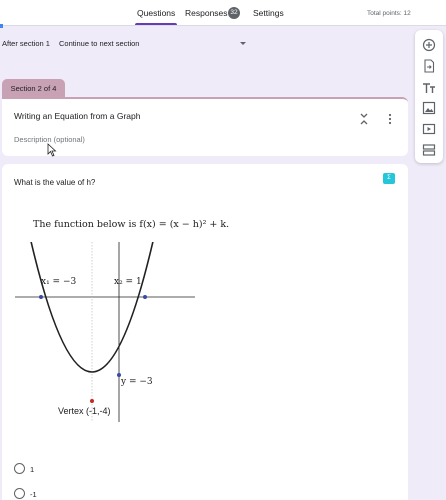 This screenshot has width=446, height=500. What do you see at coordinates (429, 96) in the screenshot?
I see `floating-toolbar` at bounding box center [429, 96].